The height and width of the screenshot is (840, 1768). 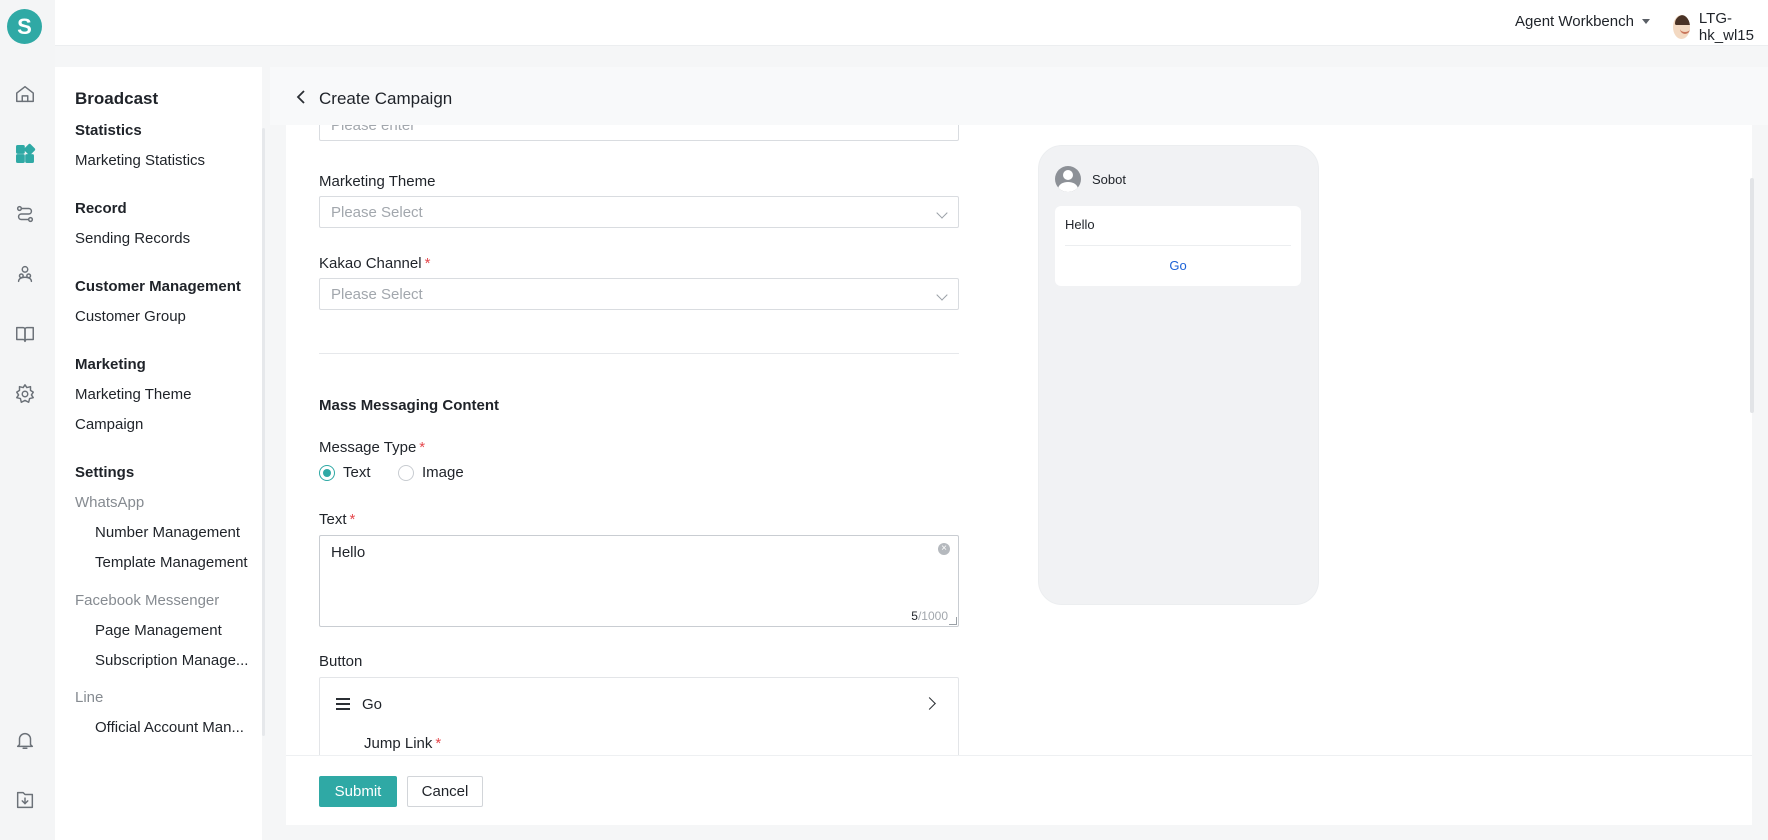 I want to click on kakao-channel-label-text: Kakao Channel, so click(x=370, y=263).